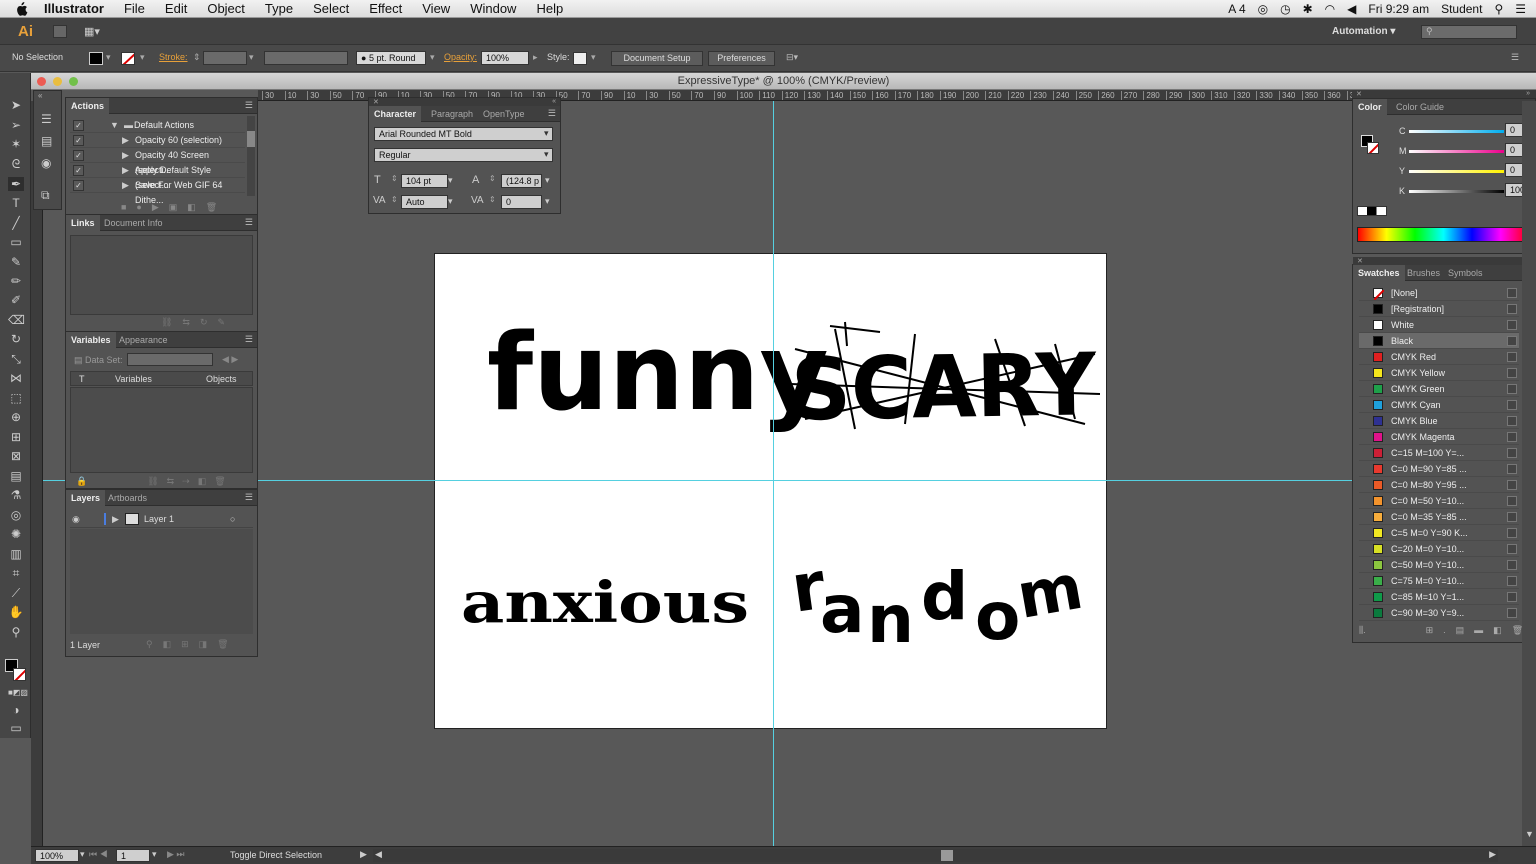 This screenshot has width=1536, height=864. Describe the element at coordinates (492, 199) in the screenshot. I see `tracking-stepper: ⇕` at that location.